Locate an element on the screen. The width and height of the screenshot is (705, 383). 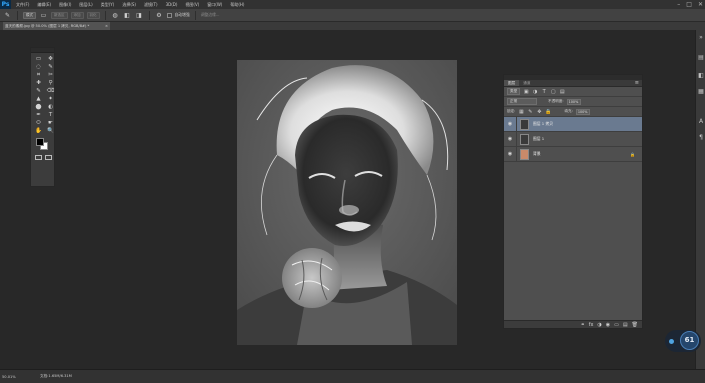
tab-channels: 通道 is located at coordinates (526, 83).